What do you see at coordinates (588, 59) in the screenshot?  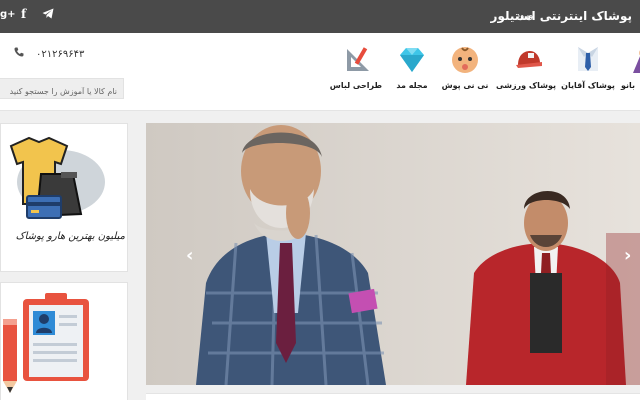 I see `tie-icon` at bounding box center [588, 59].